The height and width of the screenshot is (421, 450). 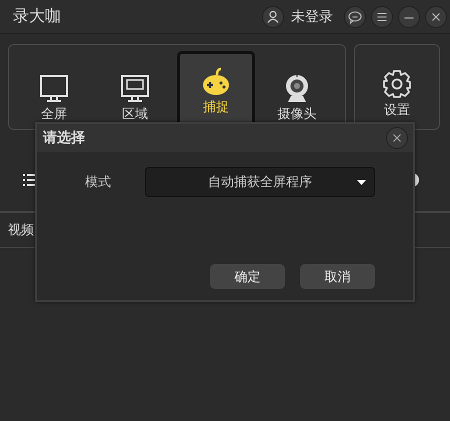 I want to click on gamepad-icon, so click(x=216, y=81).